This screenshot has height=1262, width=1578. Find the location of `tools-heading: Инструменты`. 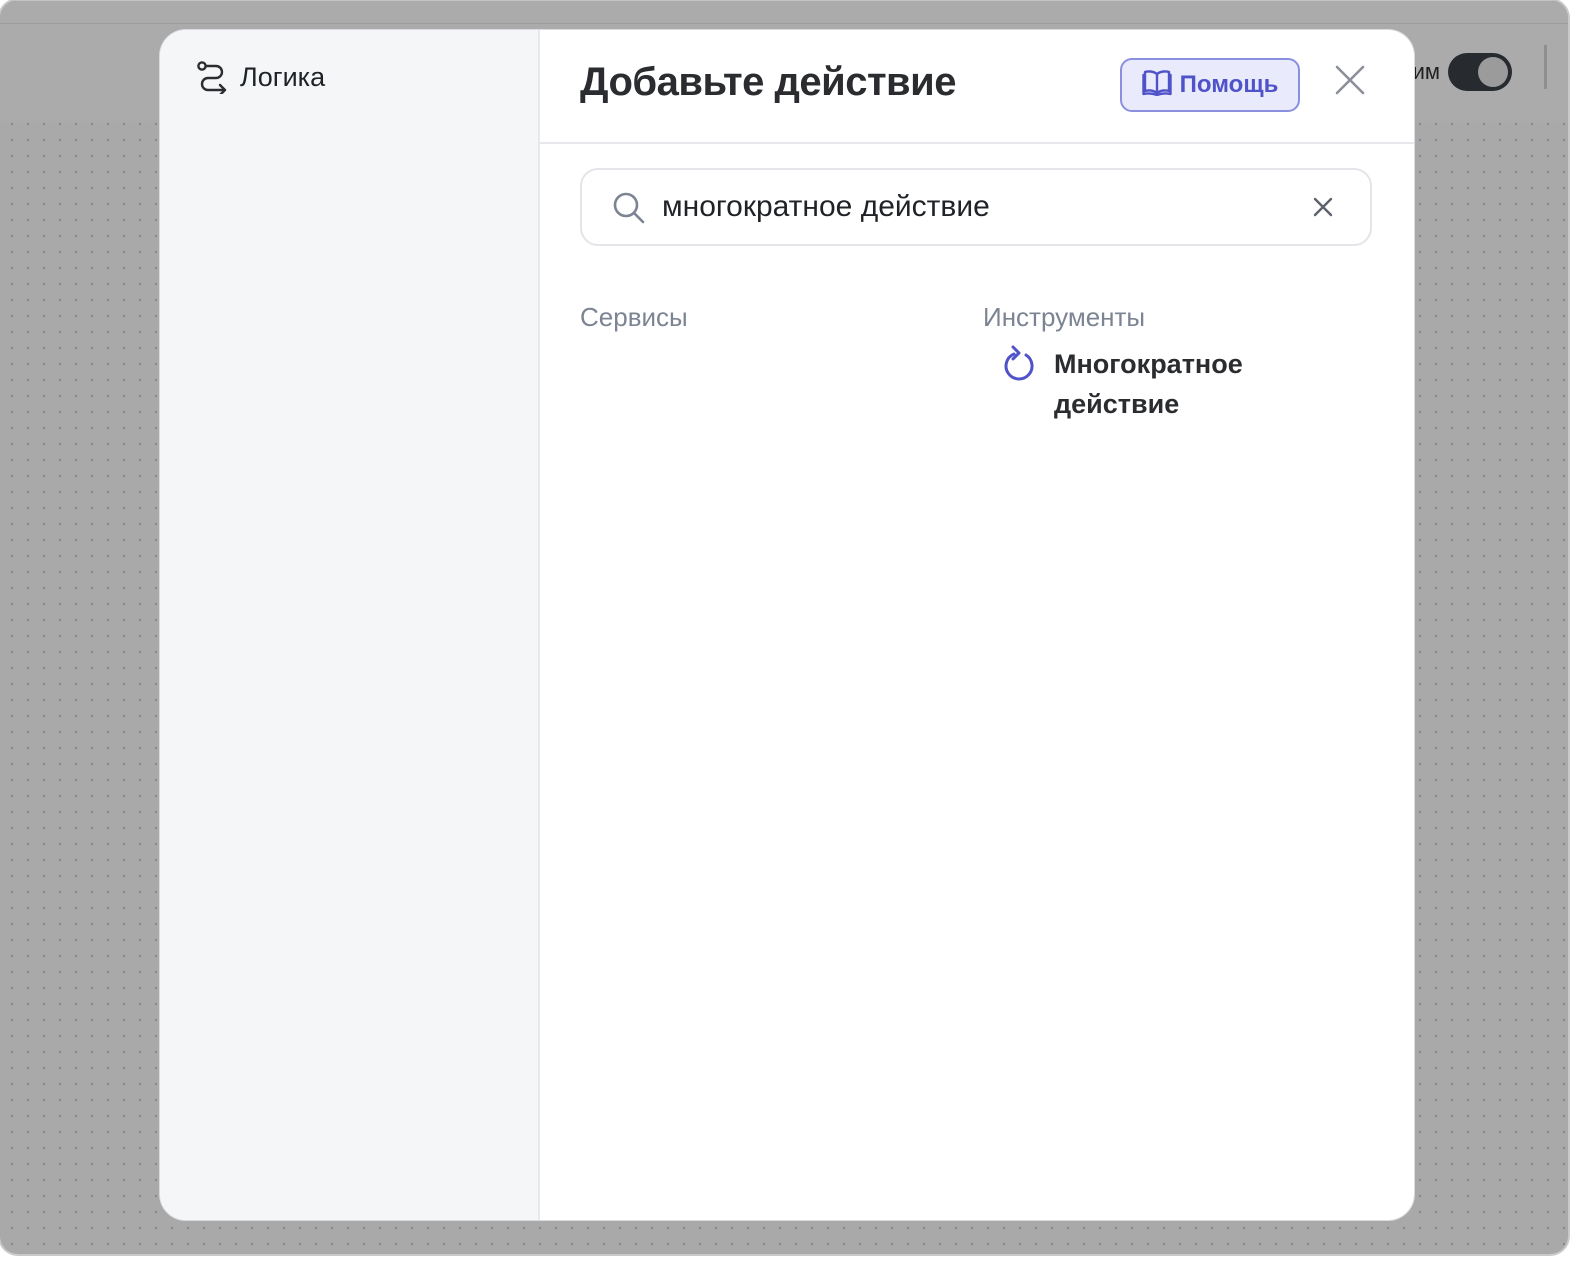

tools-heading: Инструменты is located at coordinates (1064, 317).